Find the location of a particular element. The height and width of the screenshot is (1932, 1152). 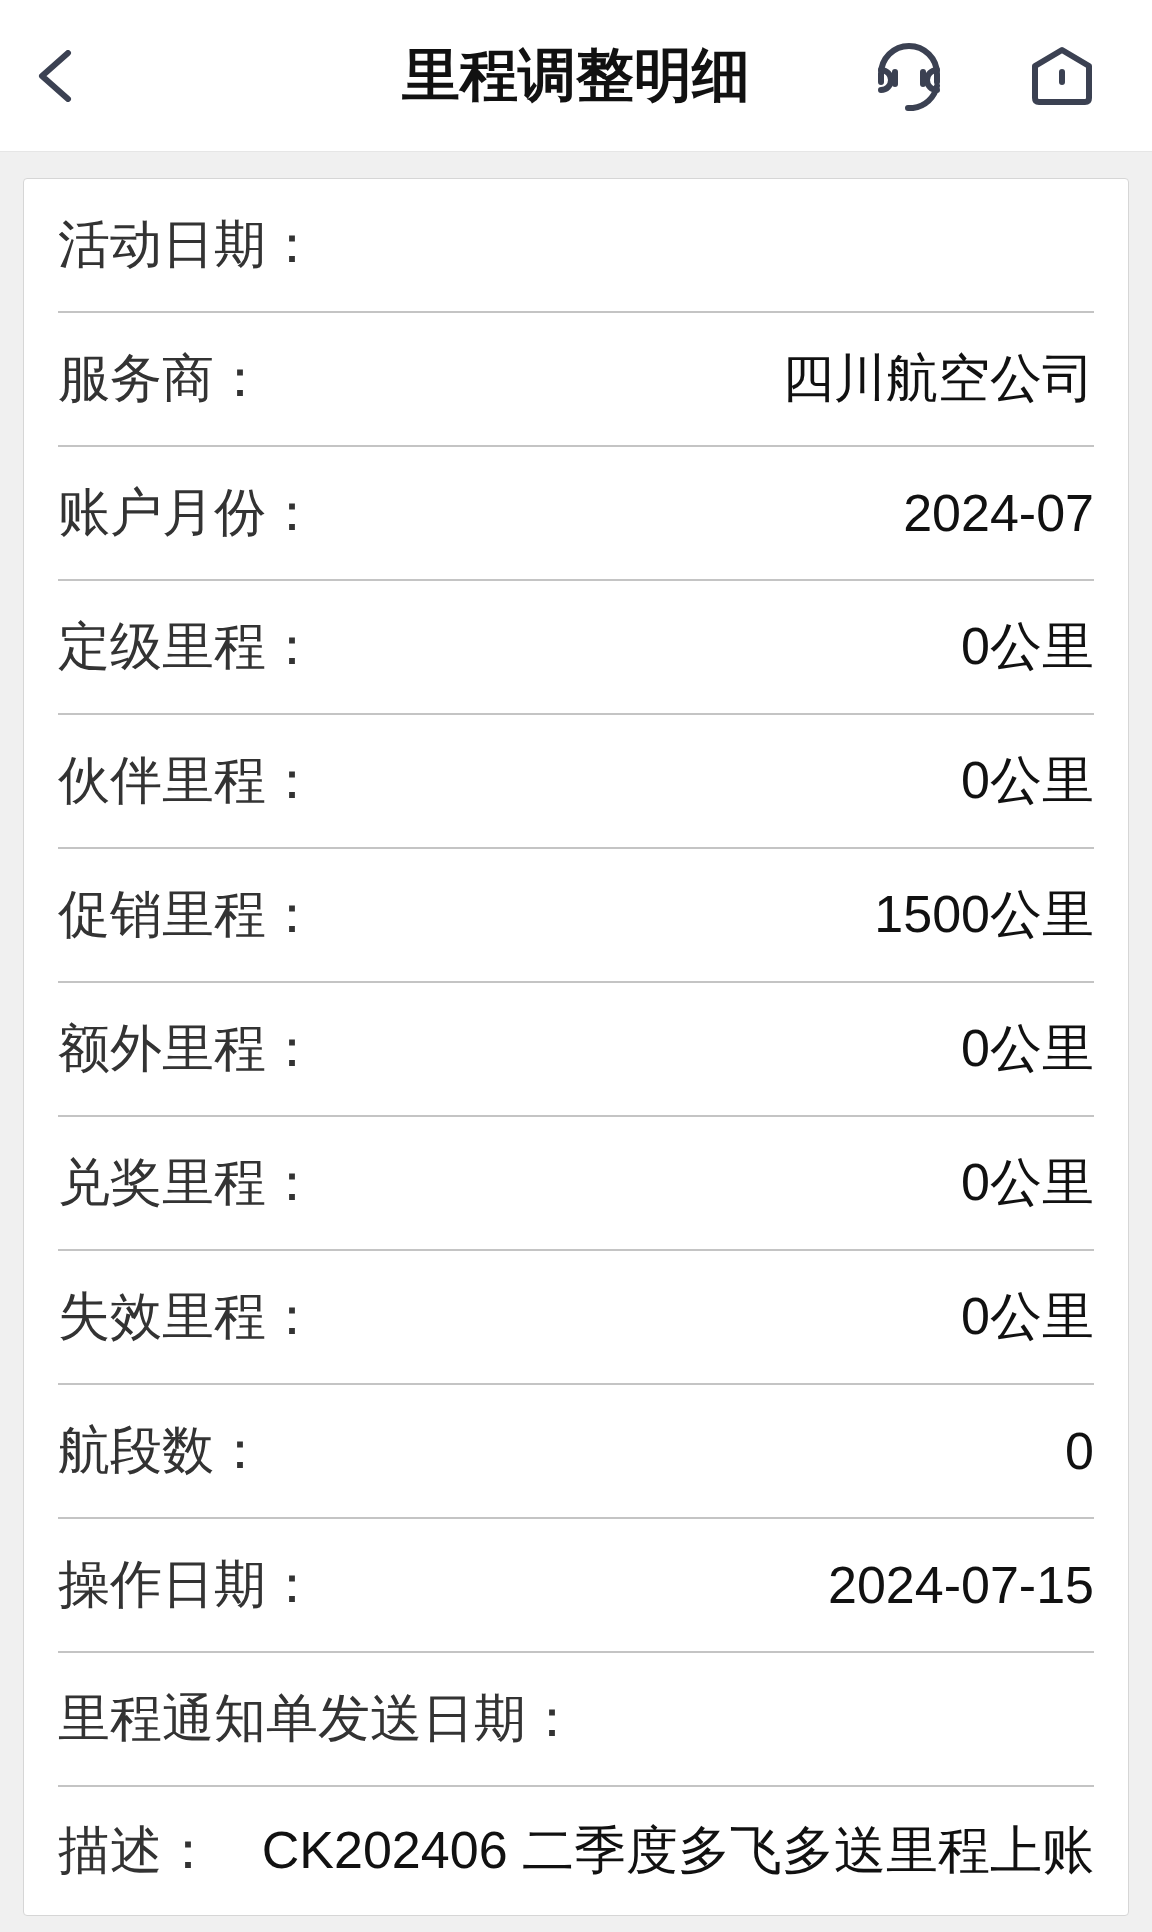

field-value: 2024-07-15 is located at coordinates (961, 1585).